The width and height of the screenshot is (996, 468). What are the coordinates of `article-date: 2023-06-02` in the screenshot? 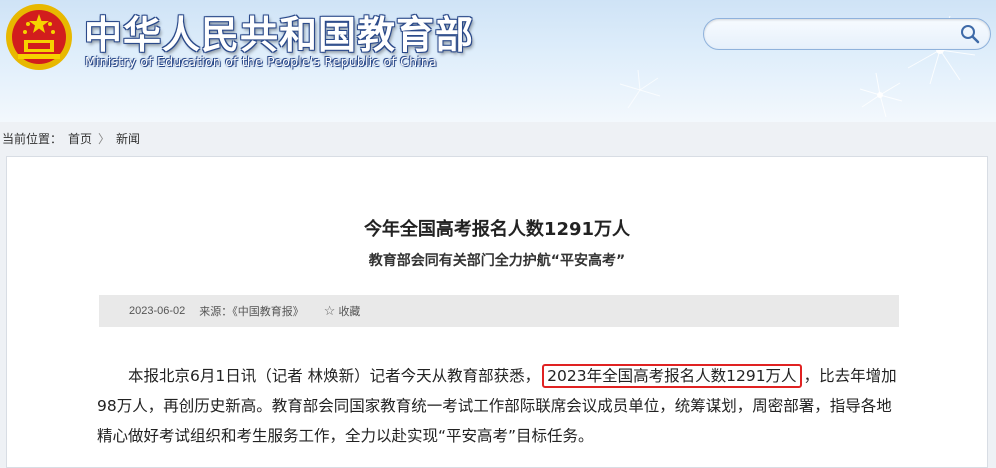 It's located at (157, 311).